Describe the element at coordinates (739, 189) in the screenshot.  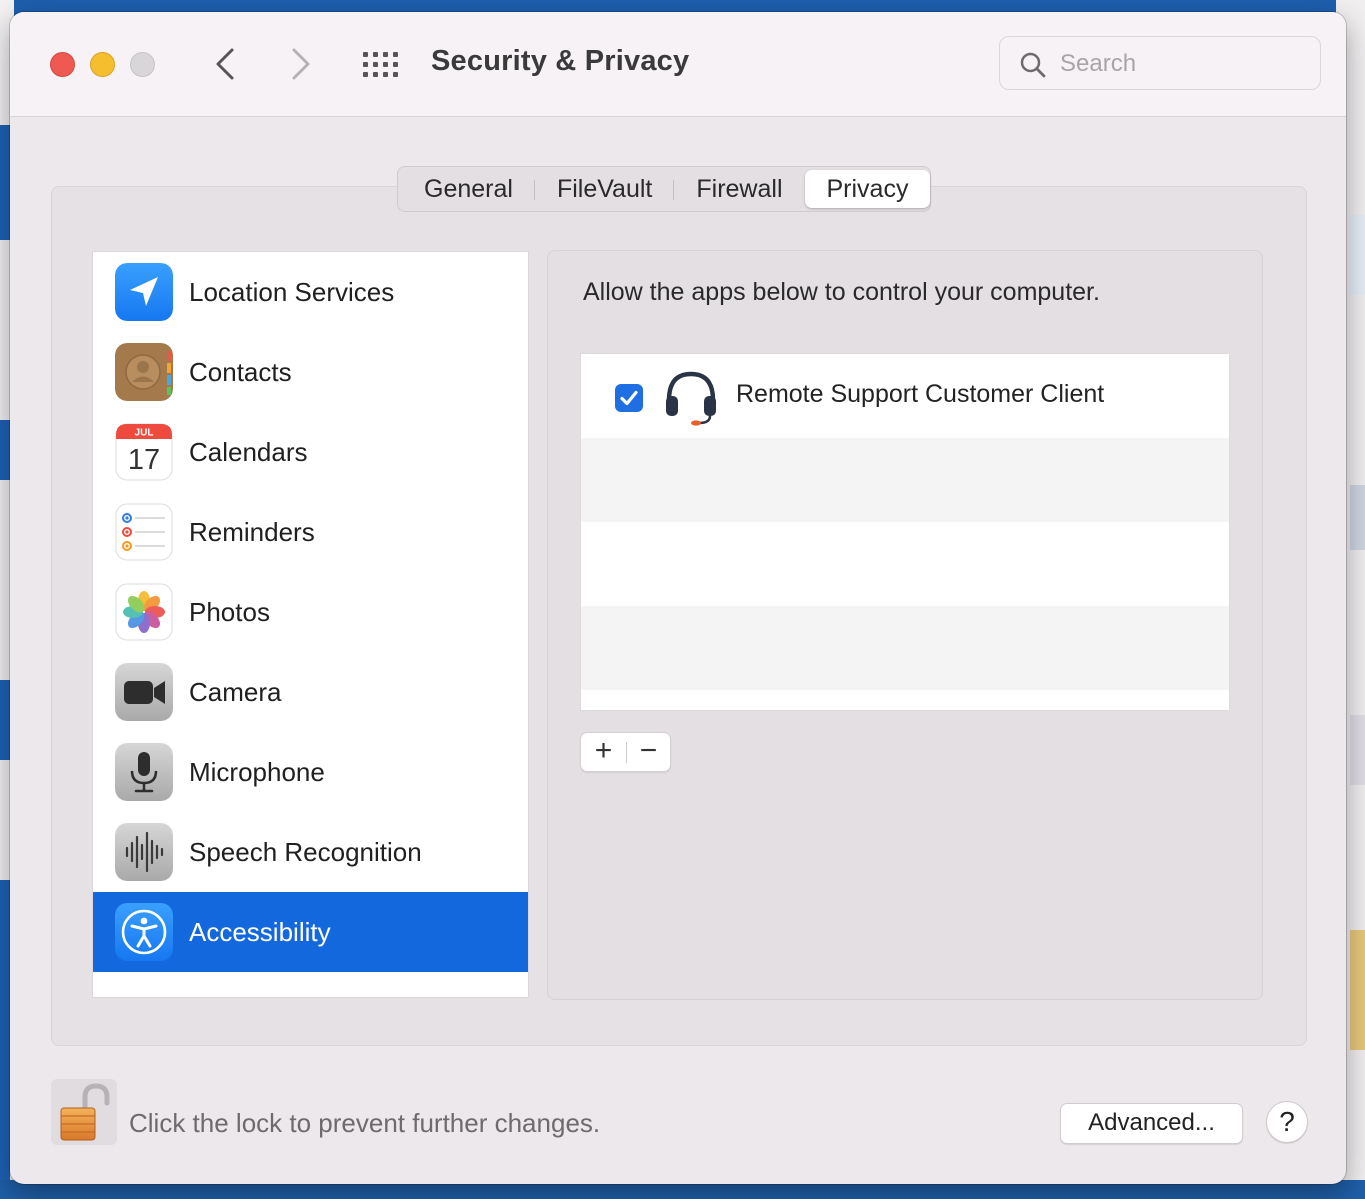
I see `tab-firewall: Firewall` at that location.